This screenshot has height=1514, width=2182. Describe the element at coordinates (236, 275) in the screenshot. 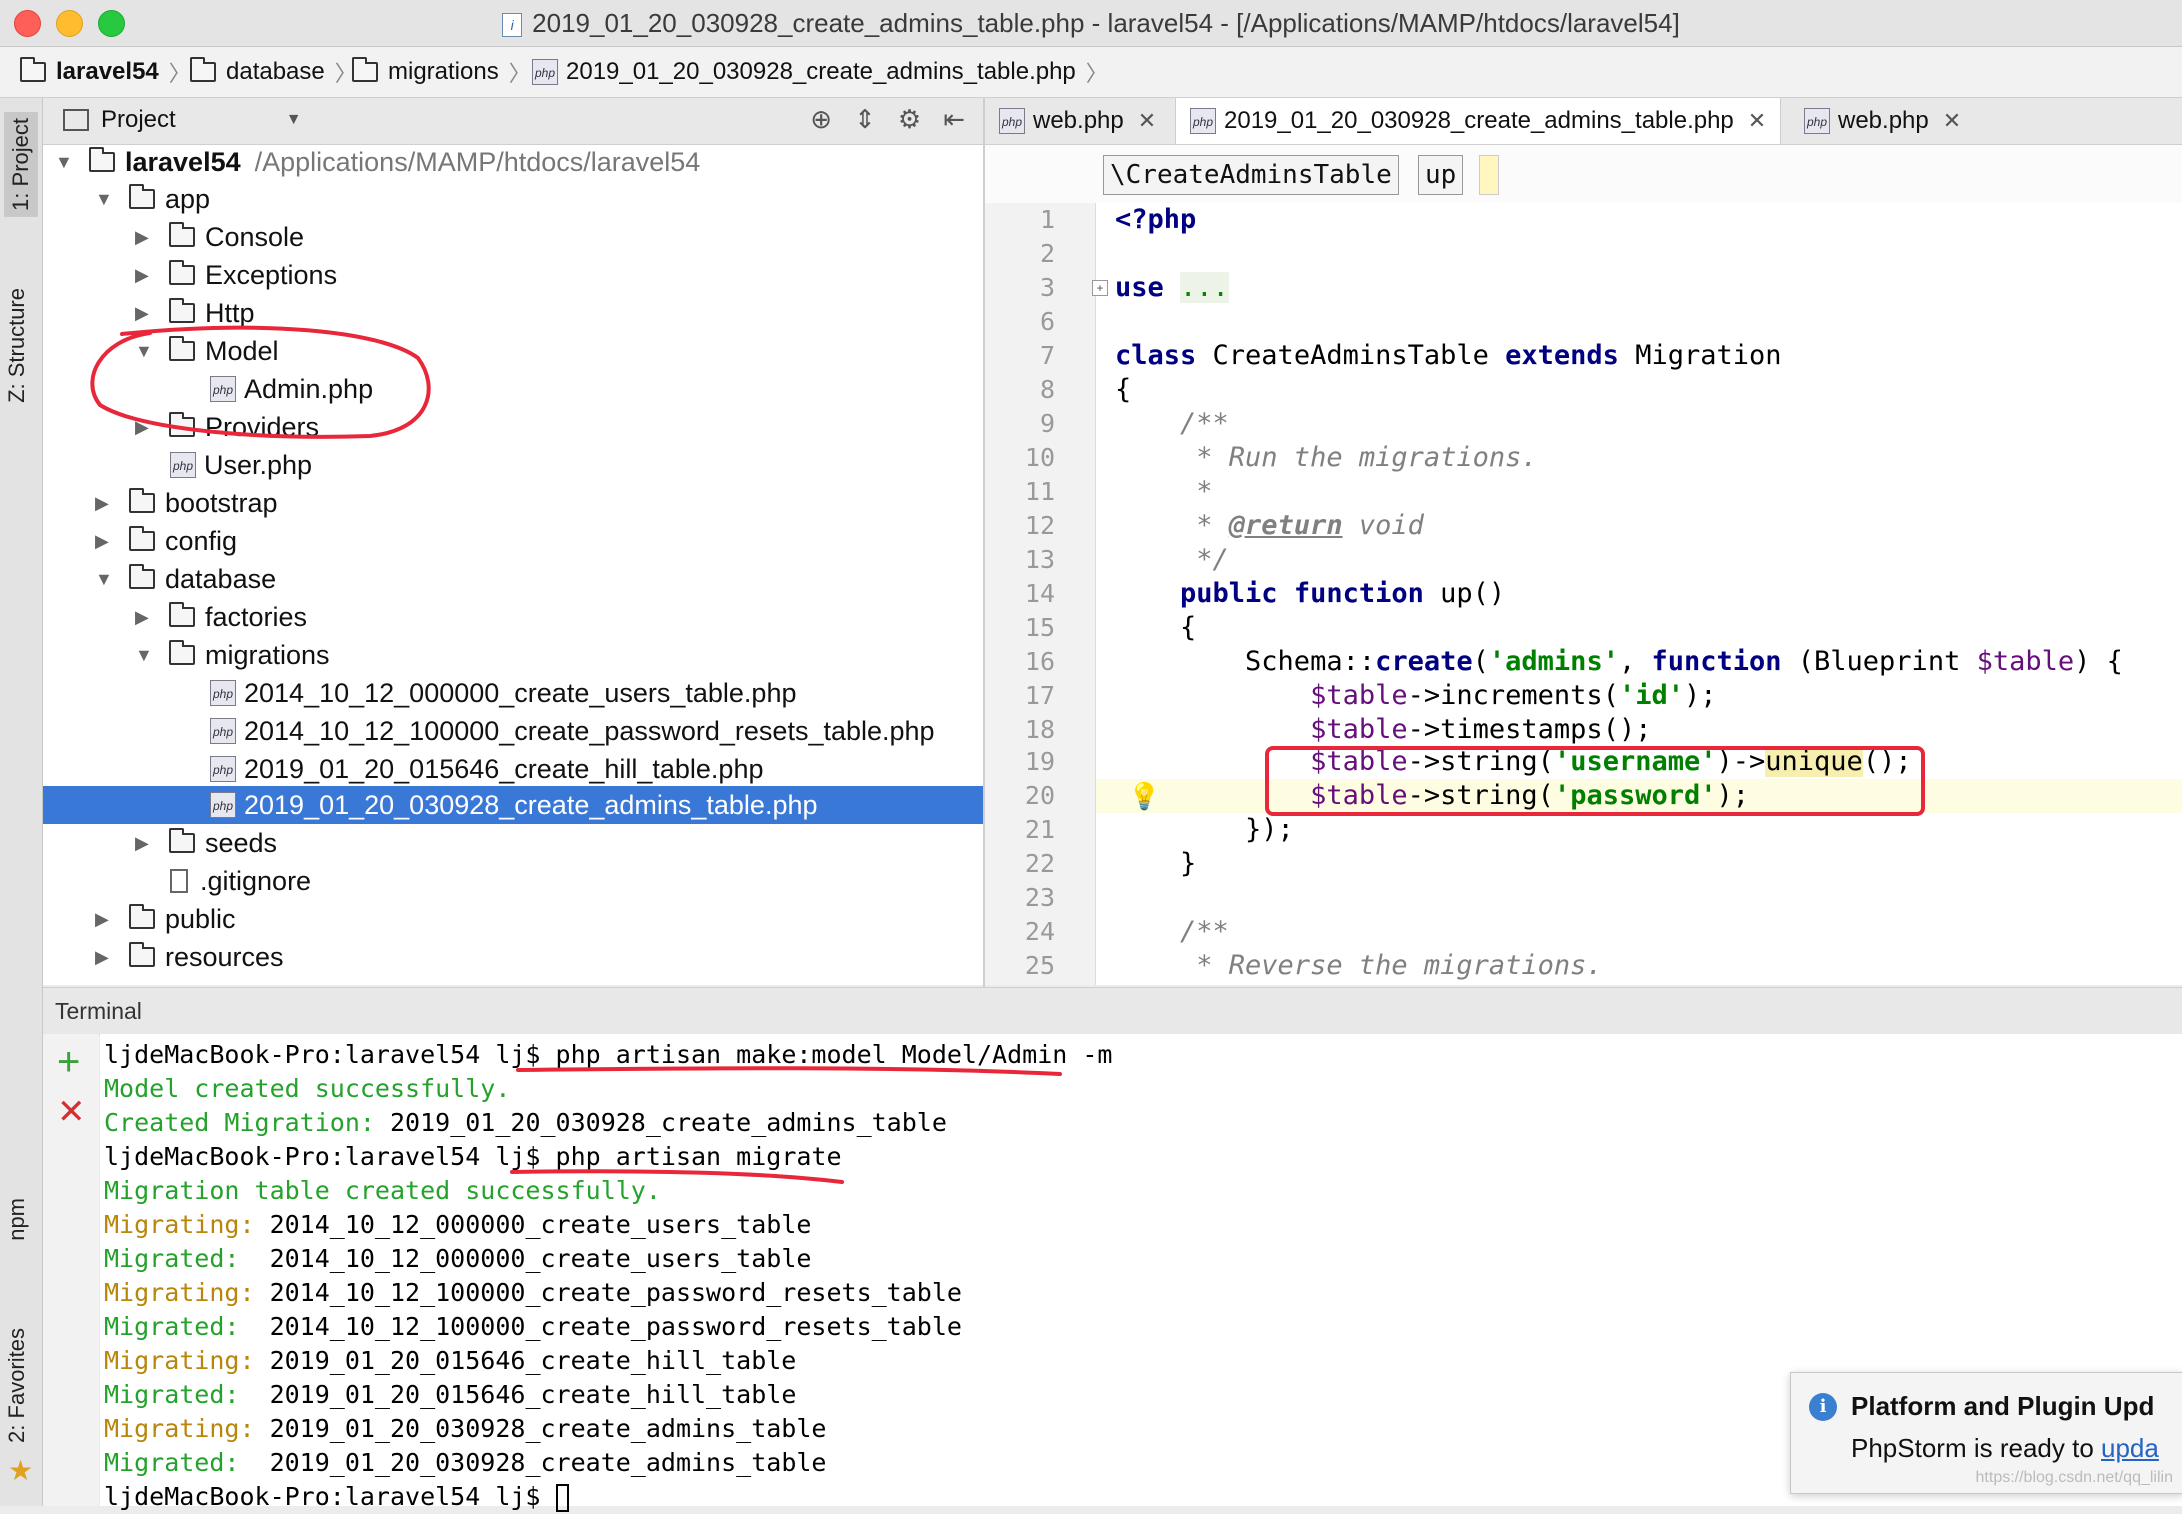

I see `tree-item: ▶ Exceptions` at that location.